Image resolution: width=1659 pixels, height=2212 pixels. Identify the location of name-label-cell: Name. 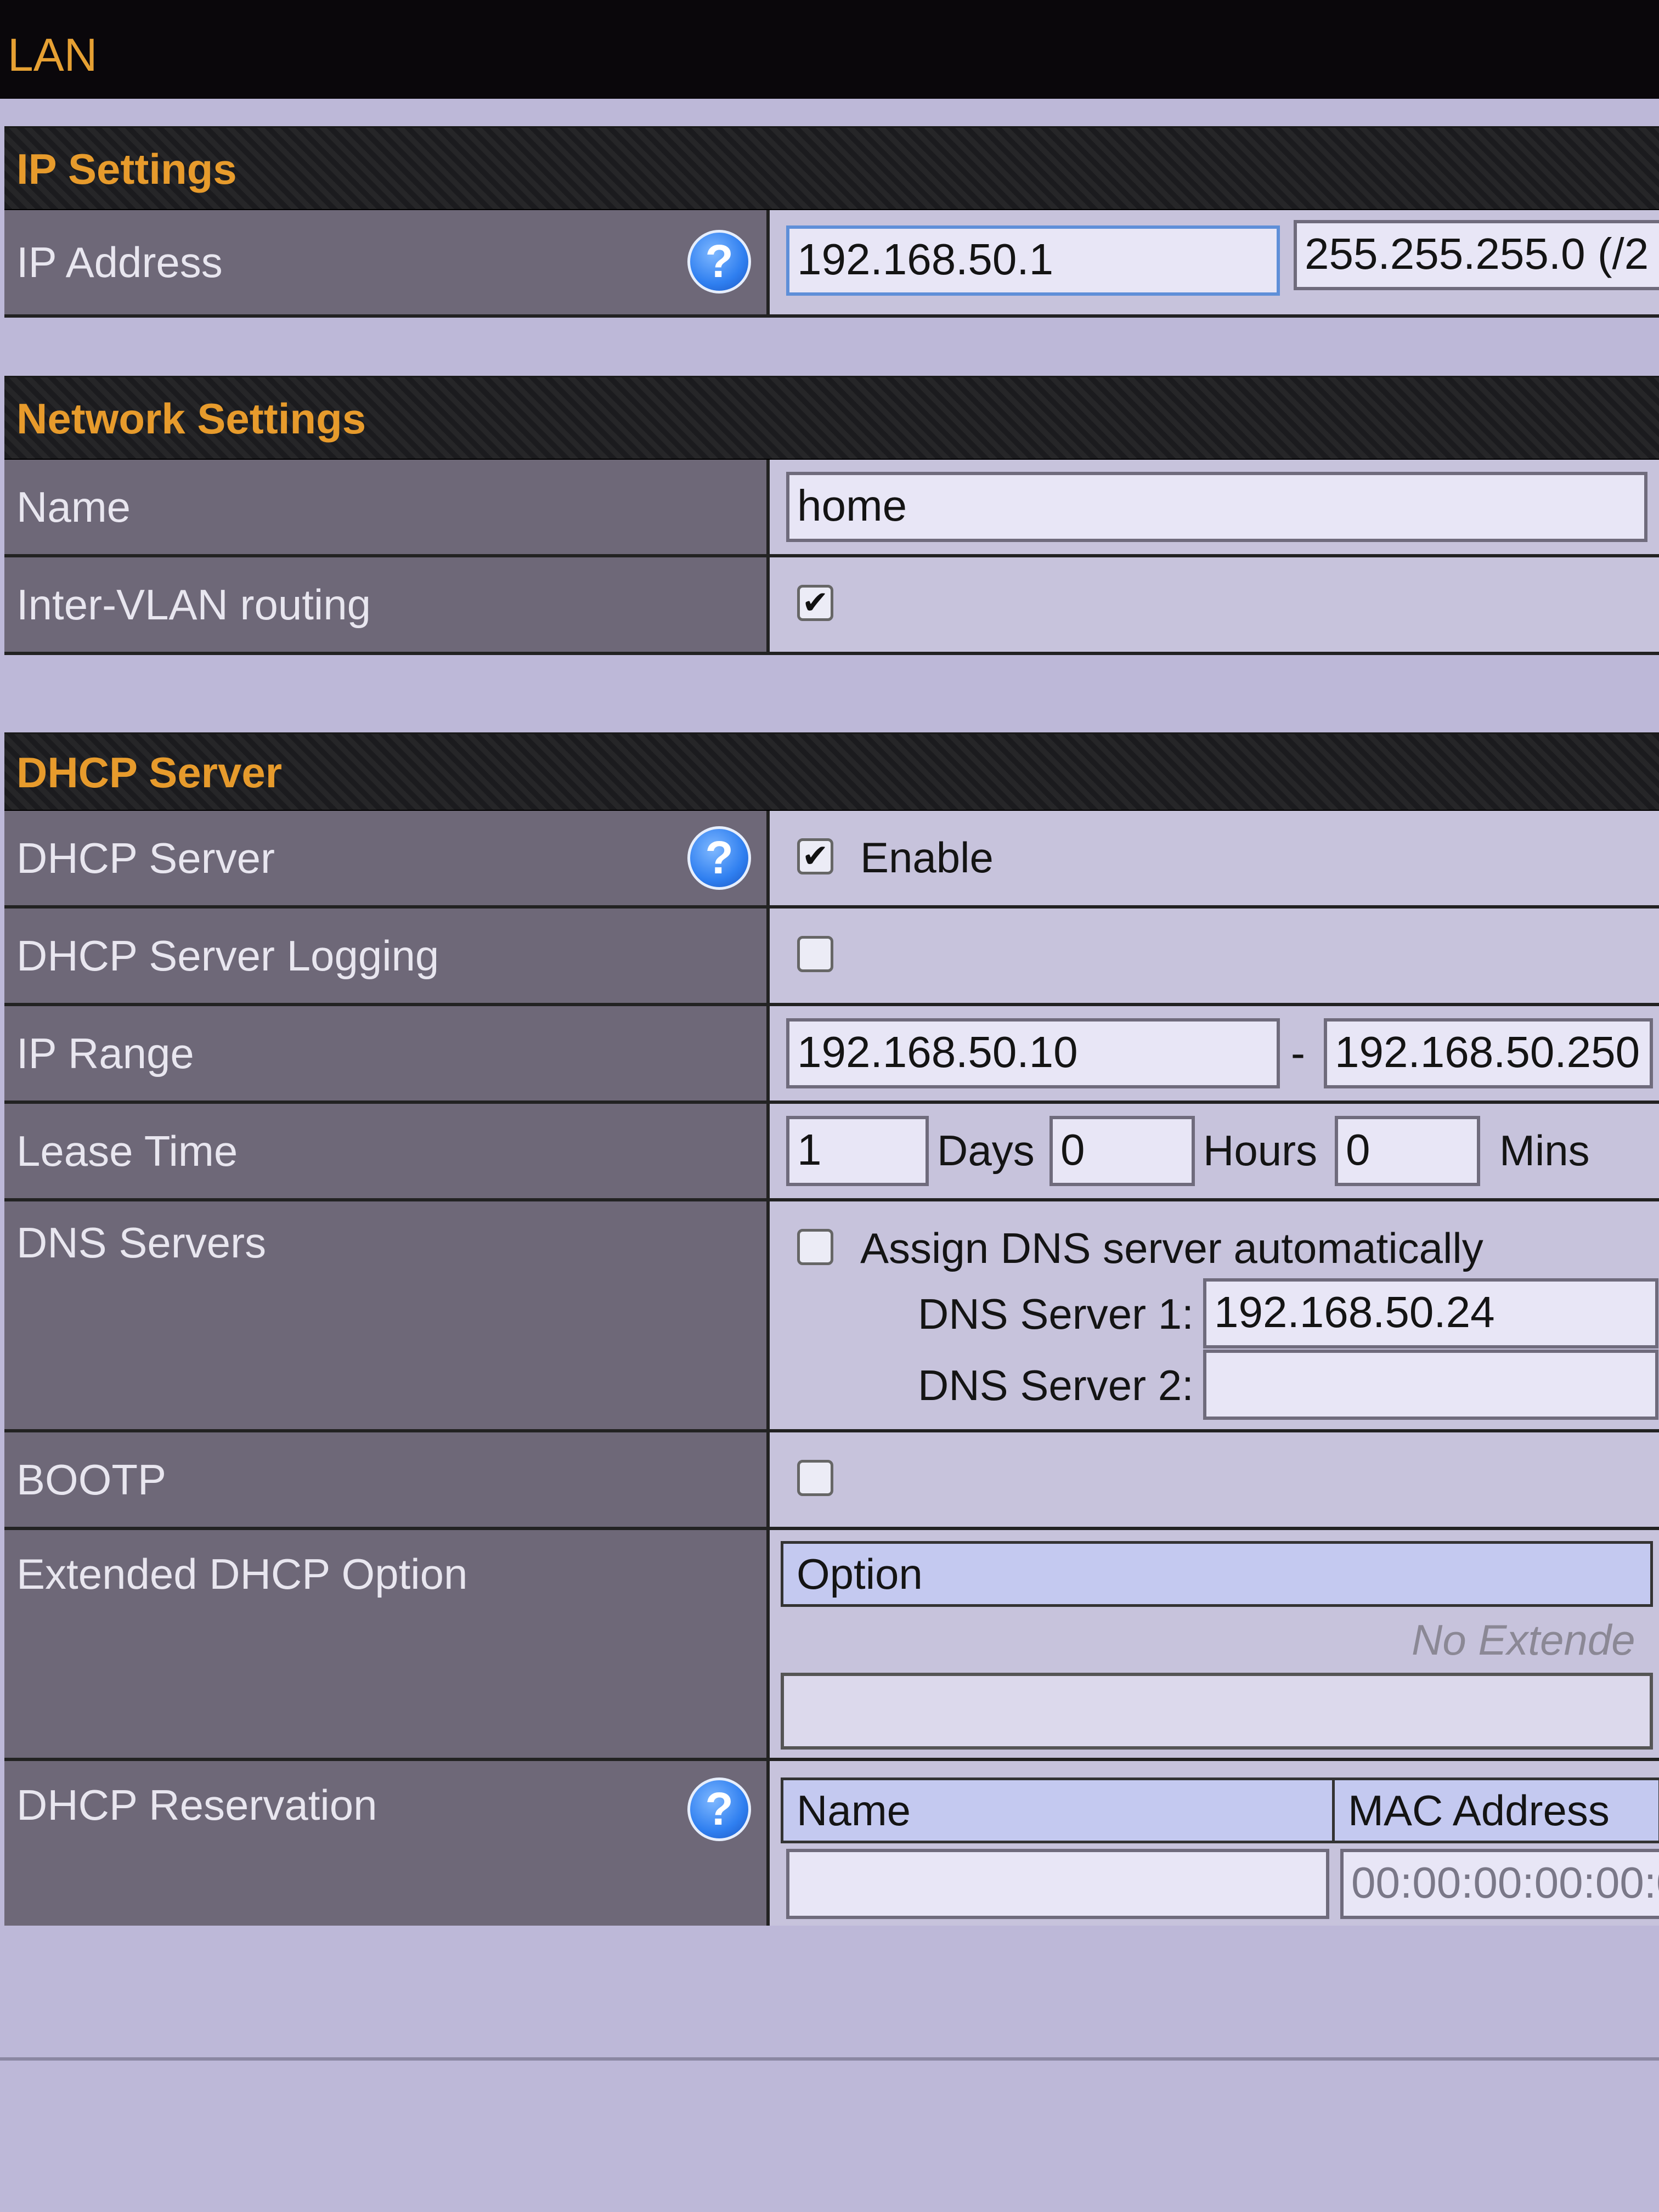
(387, 507).